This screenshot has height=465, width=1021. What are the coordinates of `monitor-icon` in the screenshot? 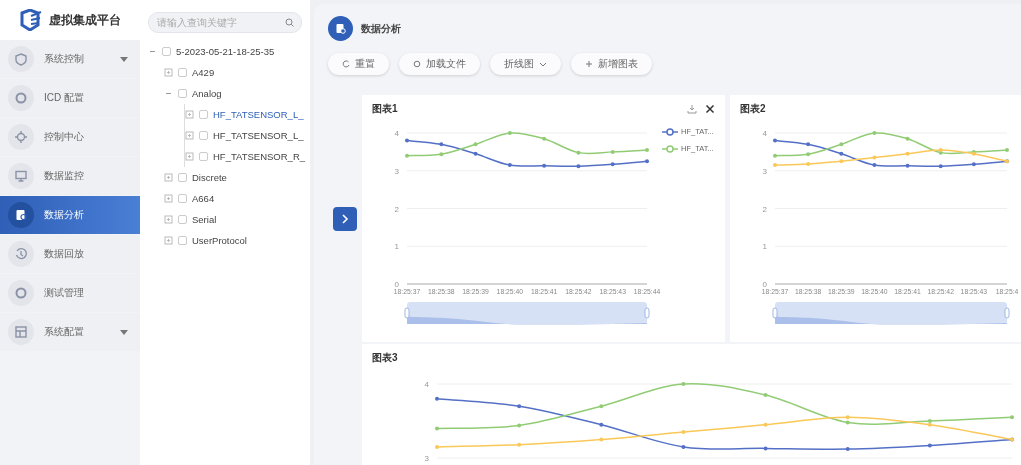 It's located at (21, 176).